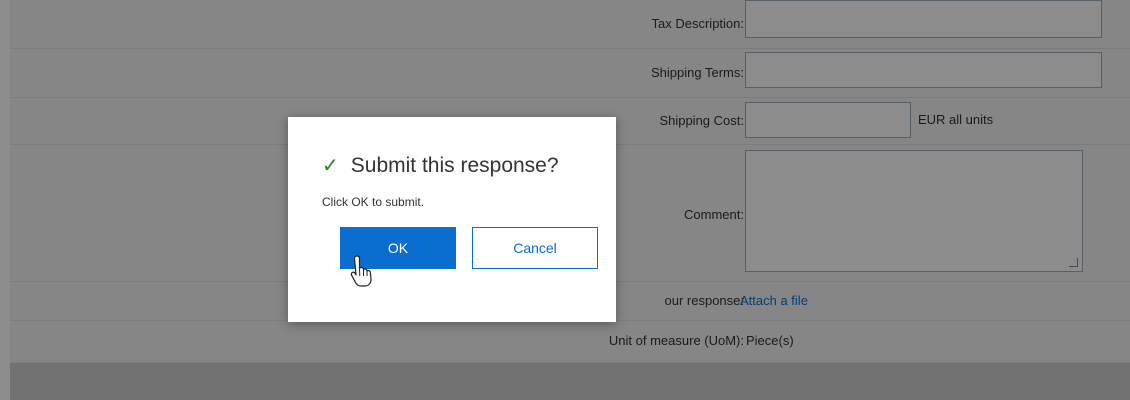 This screenshot has height=400, width=1130. I want to click on checkmark-icon: ✓, so click(330, 166).